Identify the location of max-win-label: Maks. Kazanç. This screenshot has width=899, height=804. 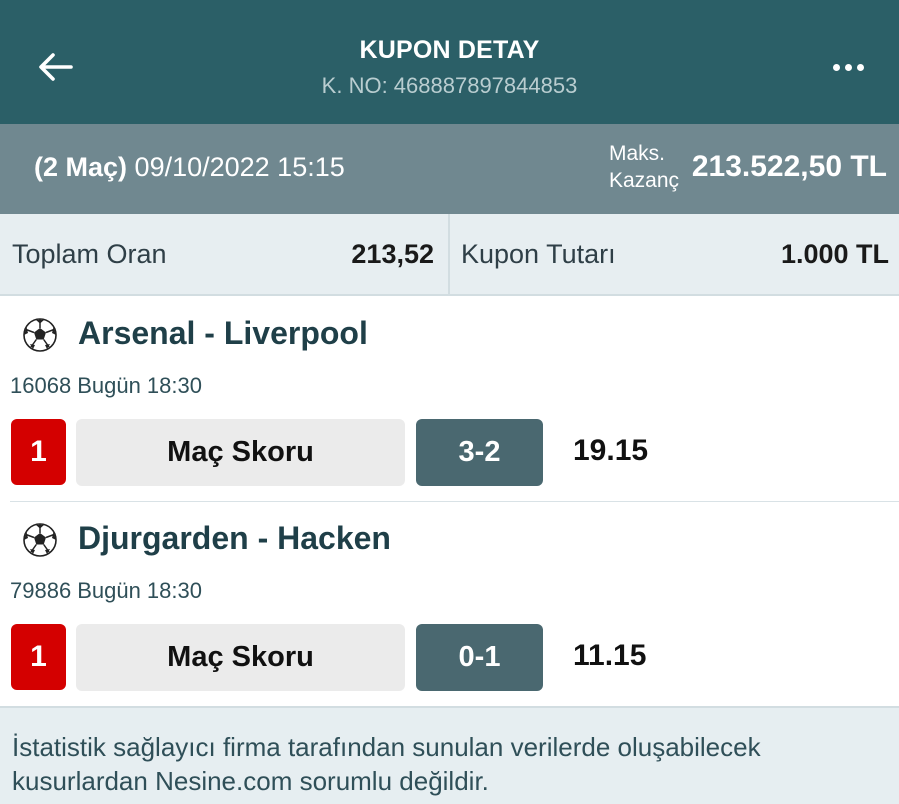
(644, 167).